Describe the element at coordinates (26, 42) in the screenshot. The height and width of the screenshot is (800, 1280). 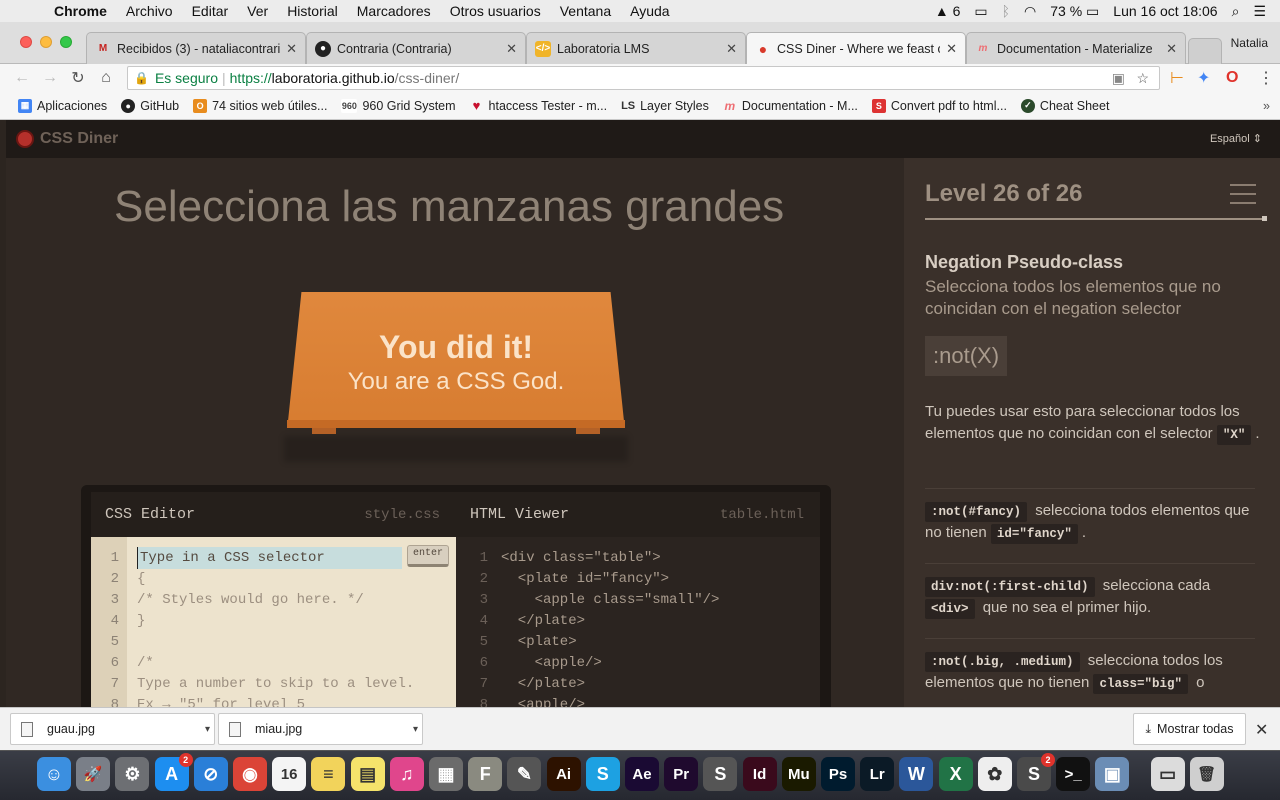
I see `close-window-button` at that location.